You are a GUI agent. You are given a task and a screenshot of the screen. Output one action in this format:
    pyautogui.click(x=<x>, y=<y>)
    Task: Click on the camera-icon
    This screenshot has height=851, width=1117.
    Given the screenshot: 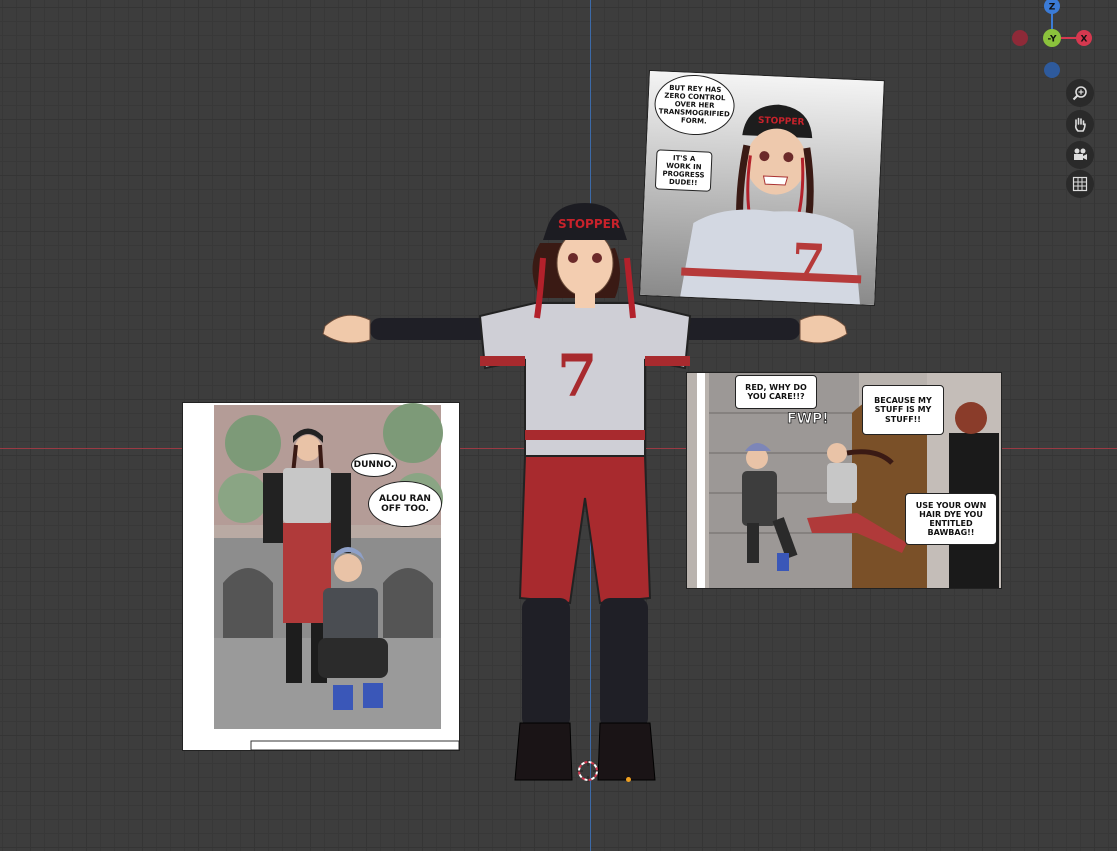 What is the action you would take?
    pyautogui.click(x=1080, y=155)
    